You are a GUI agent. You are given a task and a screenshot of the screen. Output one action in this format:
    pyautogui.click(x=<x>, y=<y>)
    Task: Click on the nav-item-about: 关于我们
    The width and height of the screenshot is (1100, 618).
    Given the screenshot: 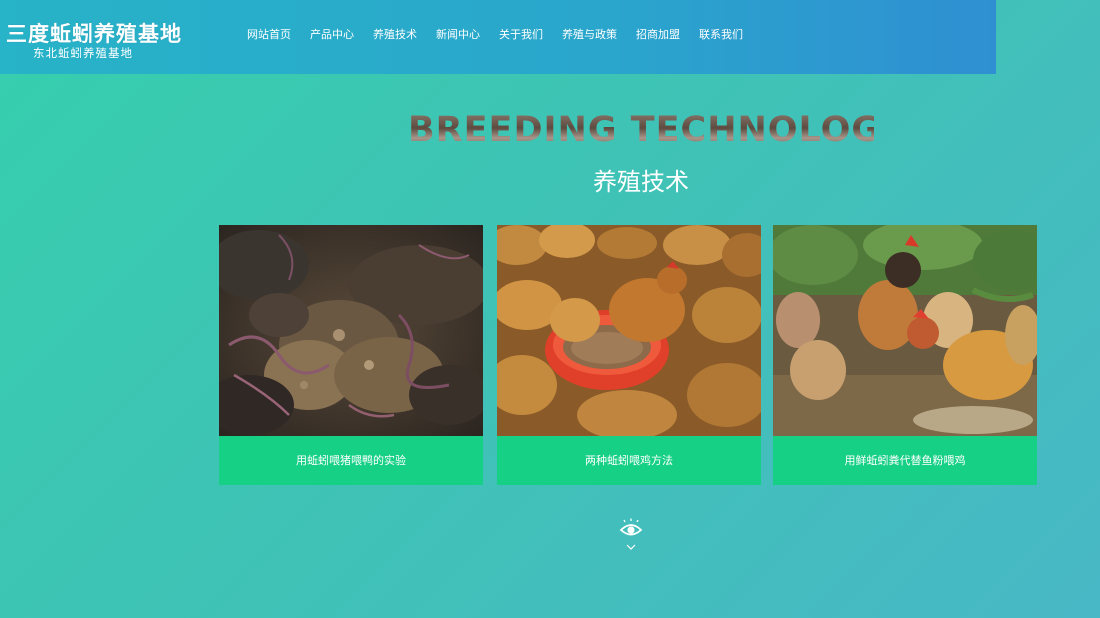 What is the action you would take?
    pyautogui.click(x=521, y=35)
    